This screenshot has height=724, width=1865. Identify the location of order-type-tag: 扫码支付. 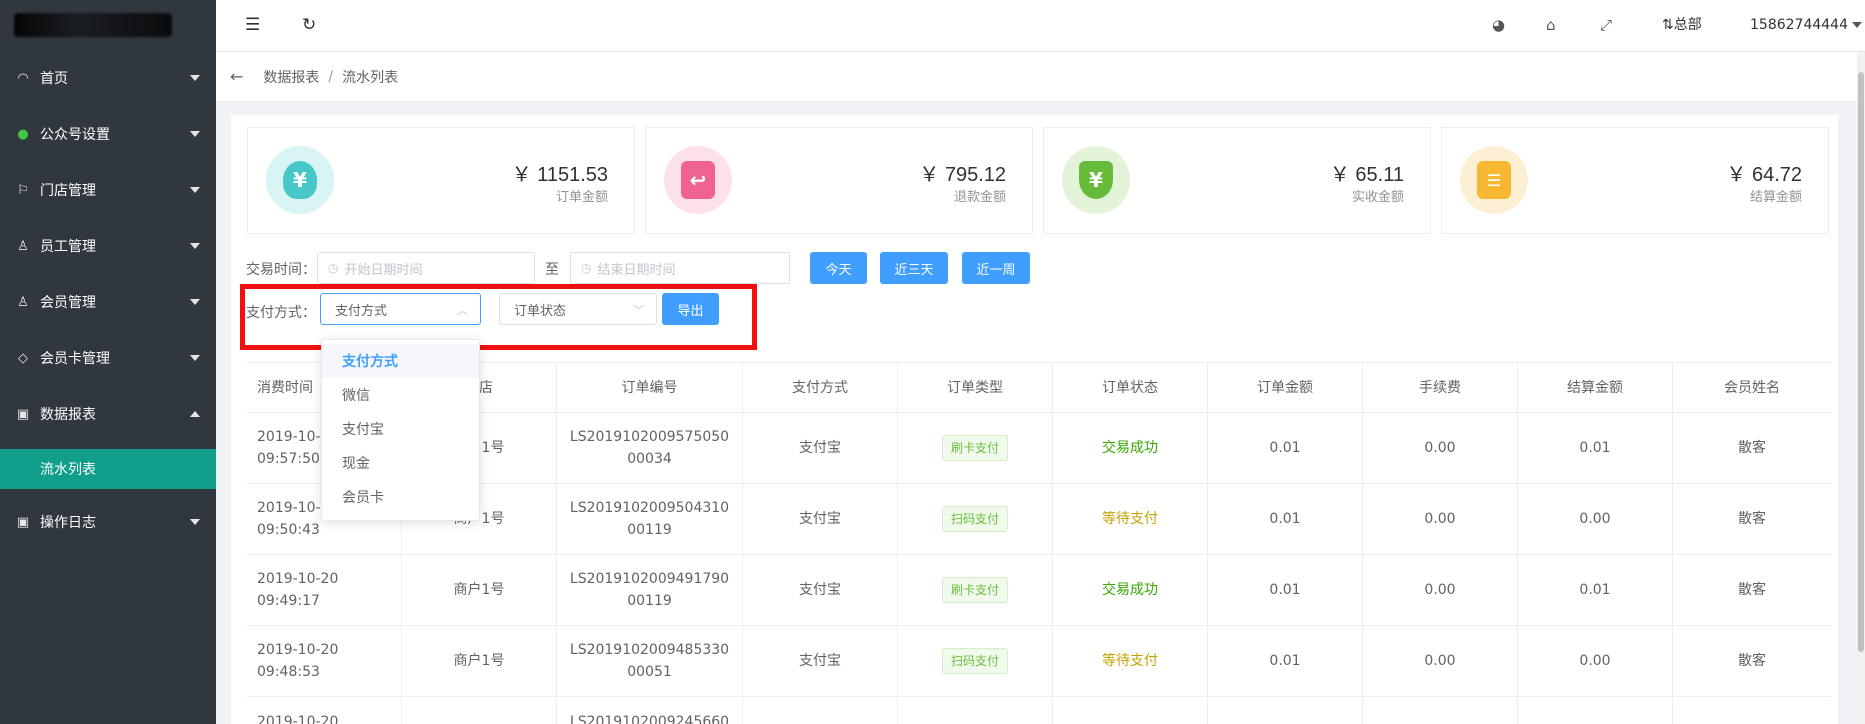
(974, 519).